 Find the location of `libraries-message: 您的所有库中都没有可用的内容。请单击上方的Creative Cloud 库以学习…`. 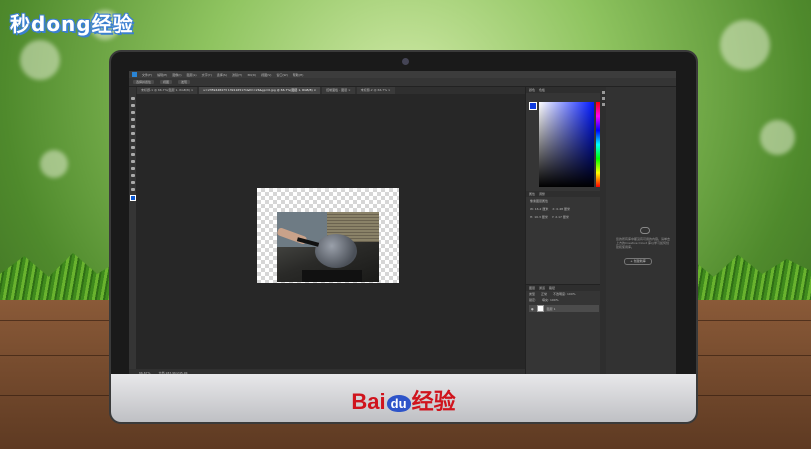

libraries-message: 您的所有库中都没有可用的内容。请单击上方的Creative Cloud 库以学习… is located at coordinates (643, 243).